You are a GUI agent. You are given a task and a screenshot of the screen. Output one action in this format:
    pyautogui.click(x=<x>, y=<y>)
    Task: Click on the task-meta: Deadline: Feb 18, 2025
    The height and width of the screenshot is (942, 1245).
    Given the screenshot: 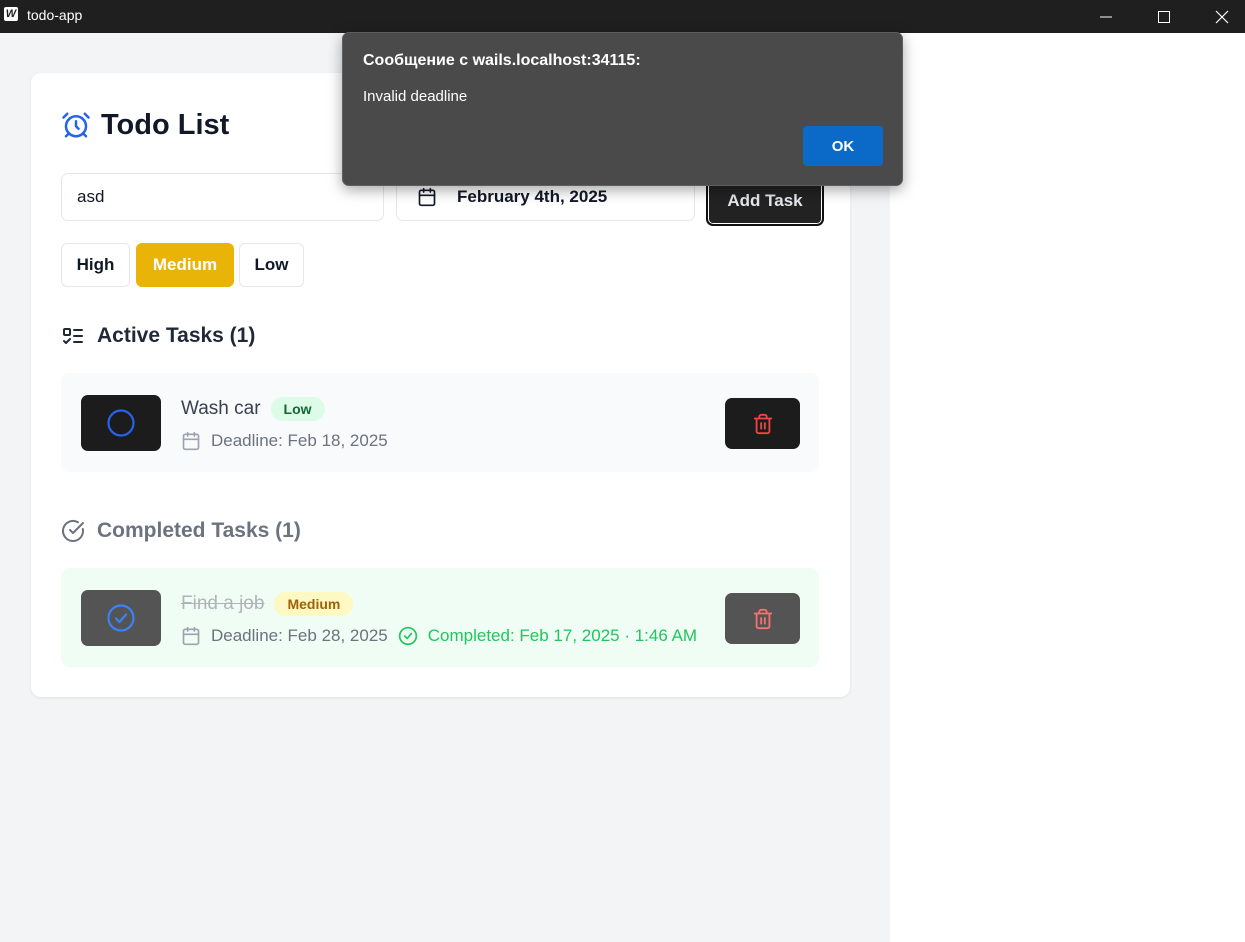 What is the action you would take?
    pyautogui.click(x=284, y=441)
    